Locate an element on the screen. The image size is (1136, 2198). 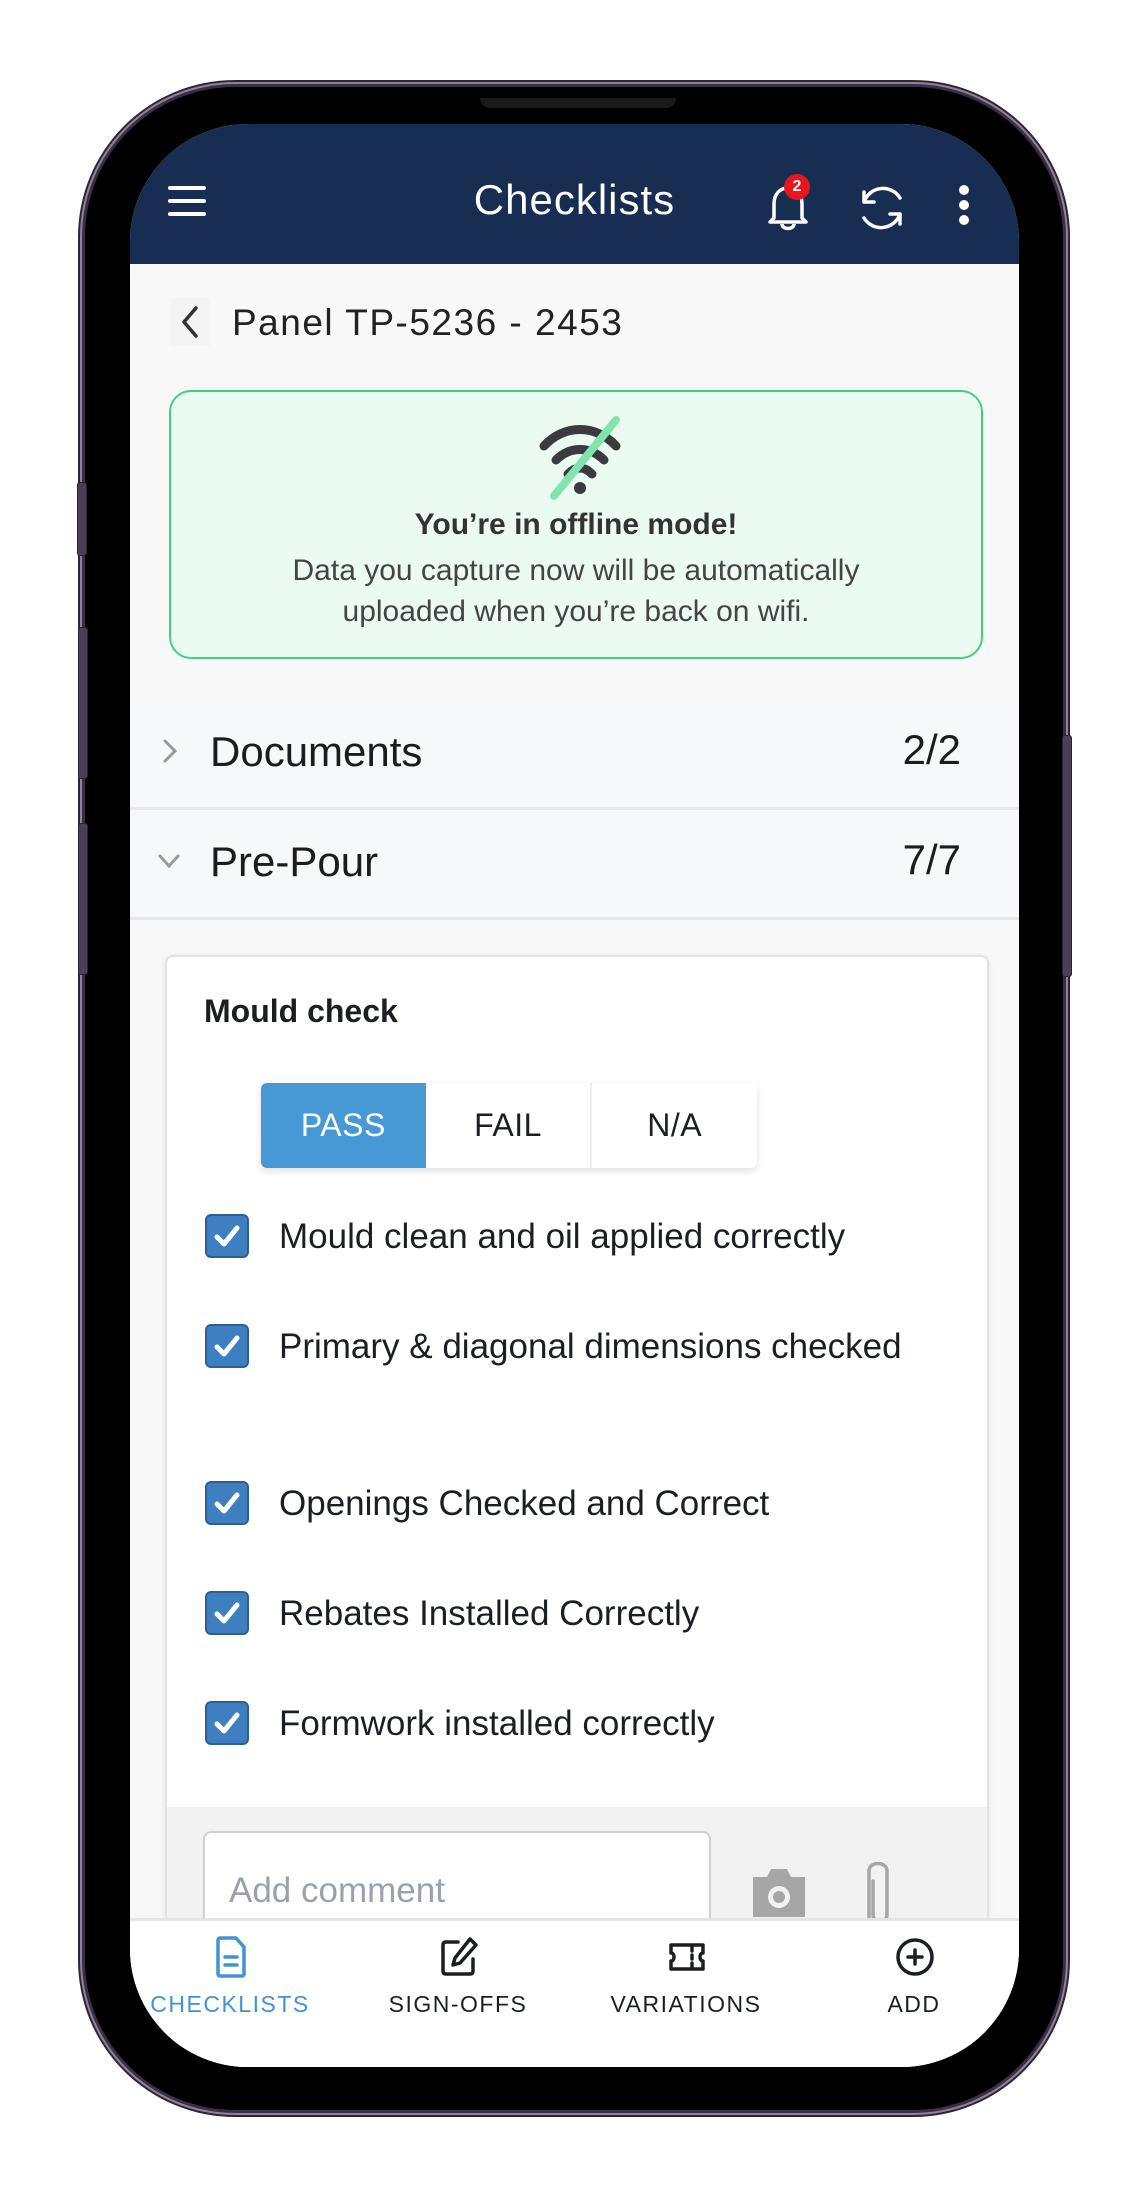
result-selector: PASS FAIL N/A is located at coordinates (509, 1125).